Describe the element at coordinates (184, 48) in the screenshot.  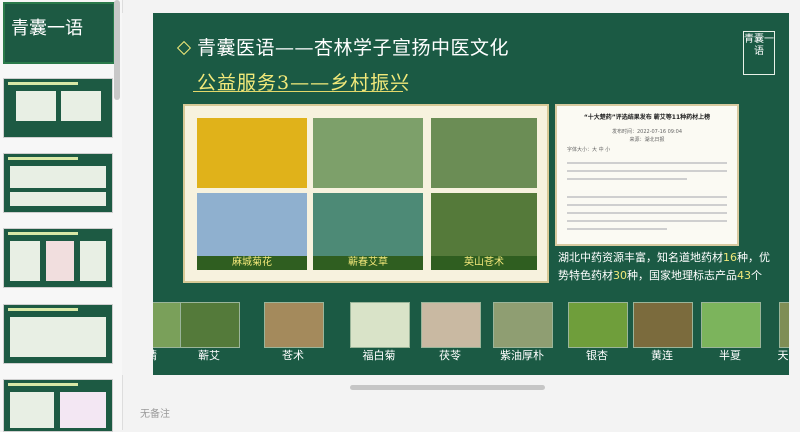
I see `diamond-ornament-icon` at that location.